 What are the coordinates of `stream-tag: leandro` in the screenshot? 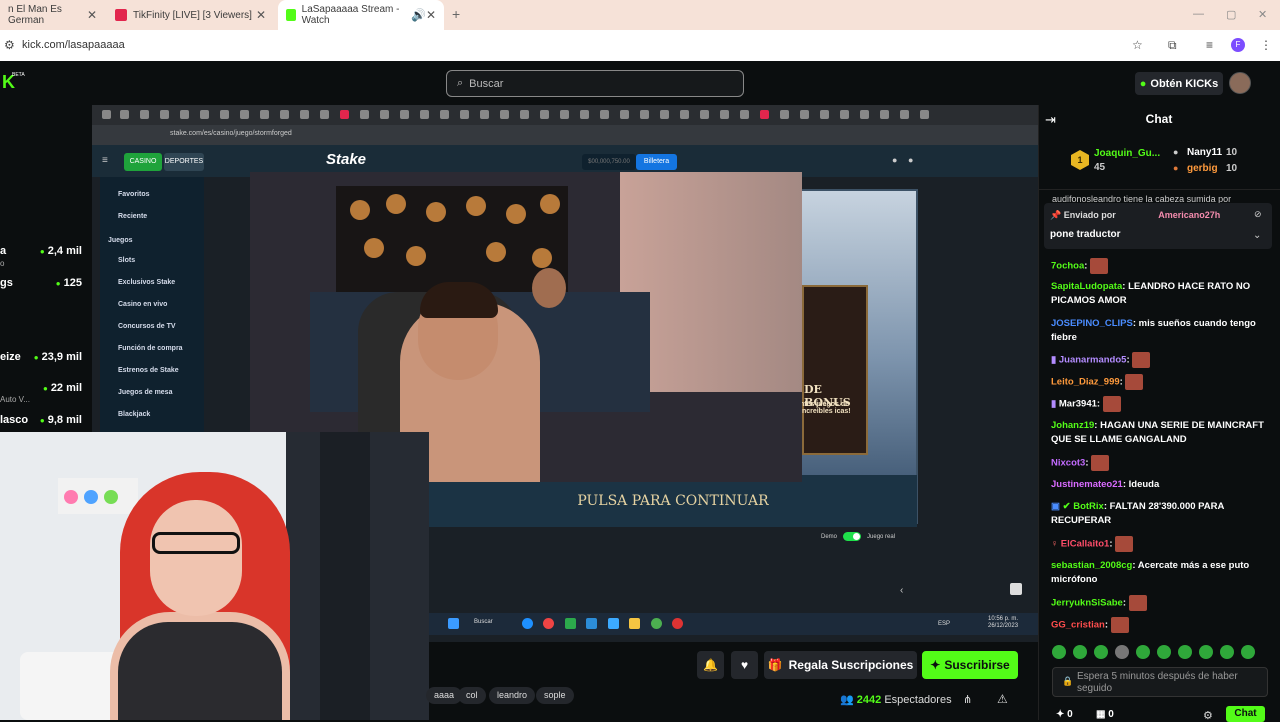 It's located at (512, 695).